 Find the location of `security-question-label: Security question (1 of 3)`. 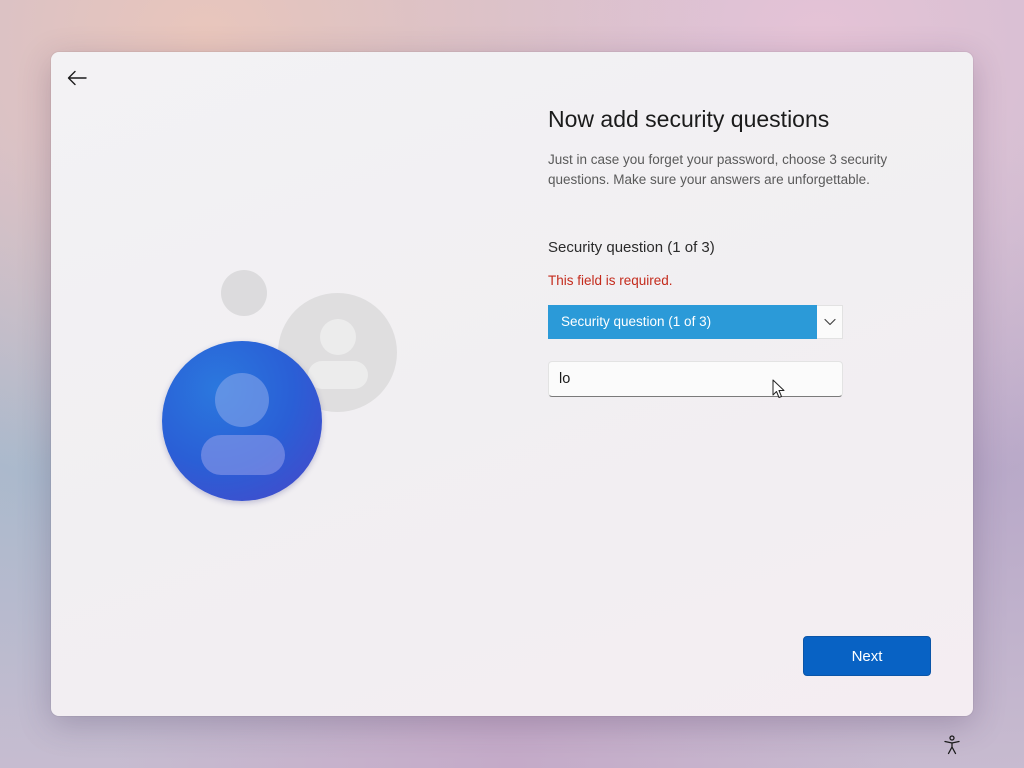

security-question-label: Security question (1 of 3) is located at coordinates (631, 247).